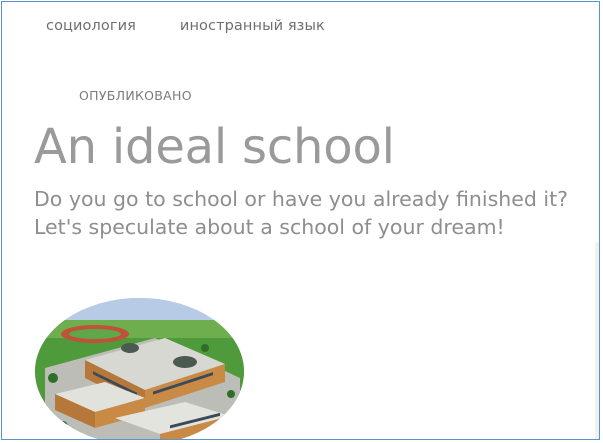 The width and height of the screenshot is (603, 443). I want to click on cover-image, so click(139, 368).